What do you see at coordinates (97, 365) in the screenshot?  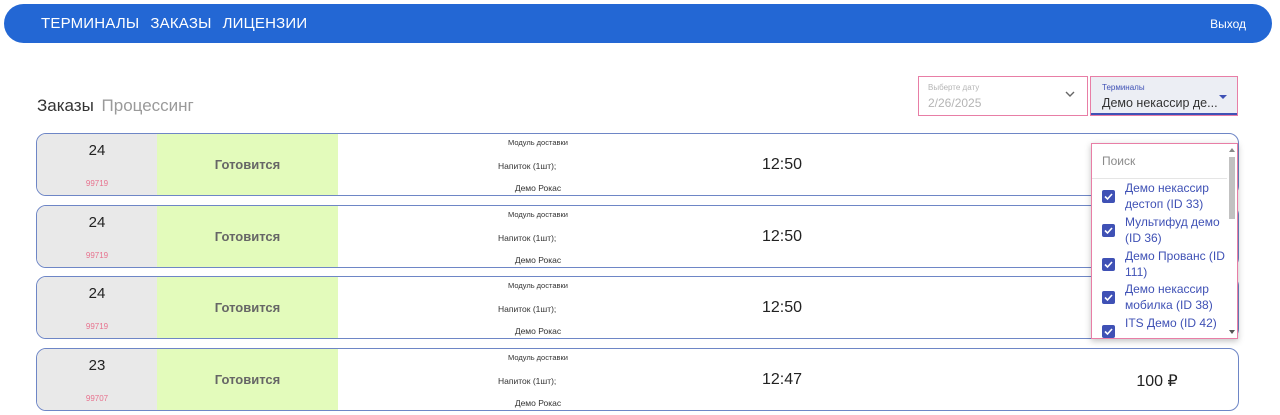 I see `order-number: 23` at bounding box center [97, 365].